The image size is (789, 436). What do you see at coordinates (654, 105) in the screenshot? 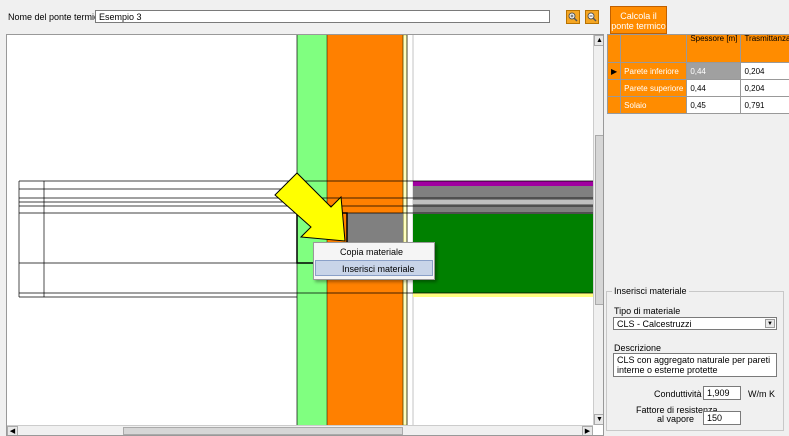
I see `layer-name-cell: Solaio` at bounding box center [654, 105].